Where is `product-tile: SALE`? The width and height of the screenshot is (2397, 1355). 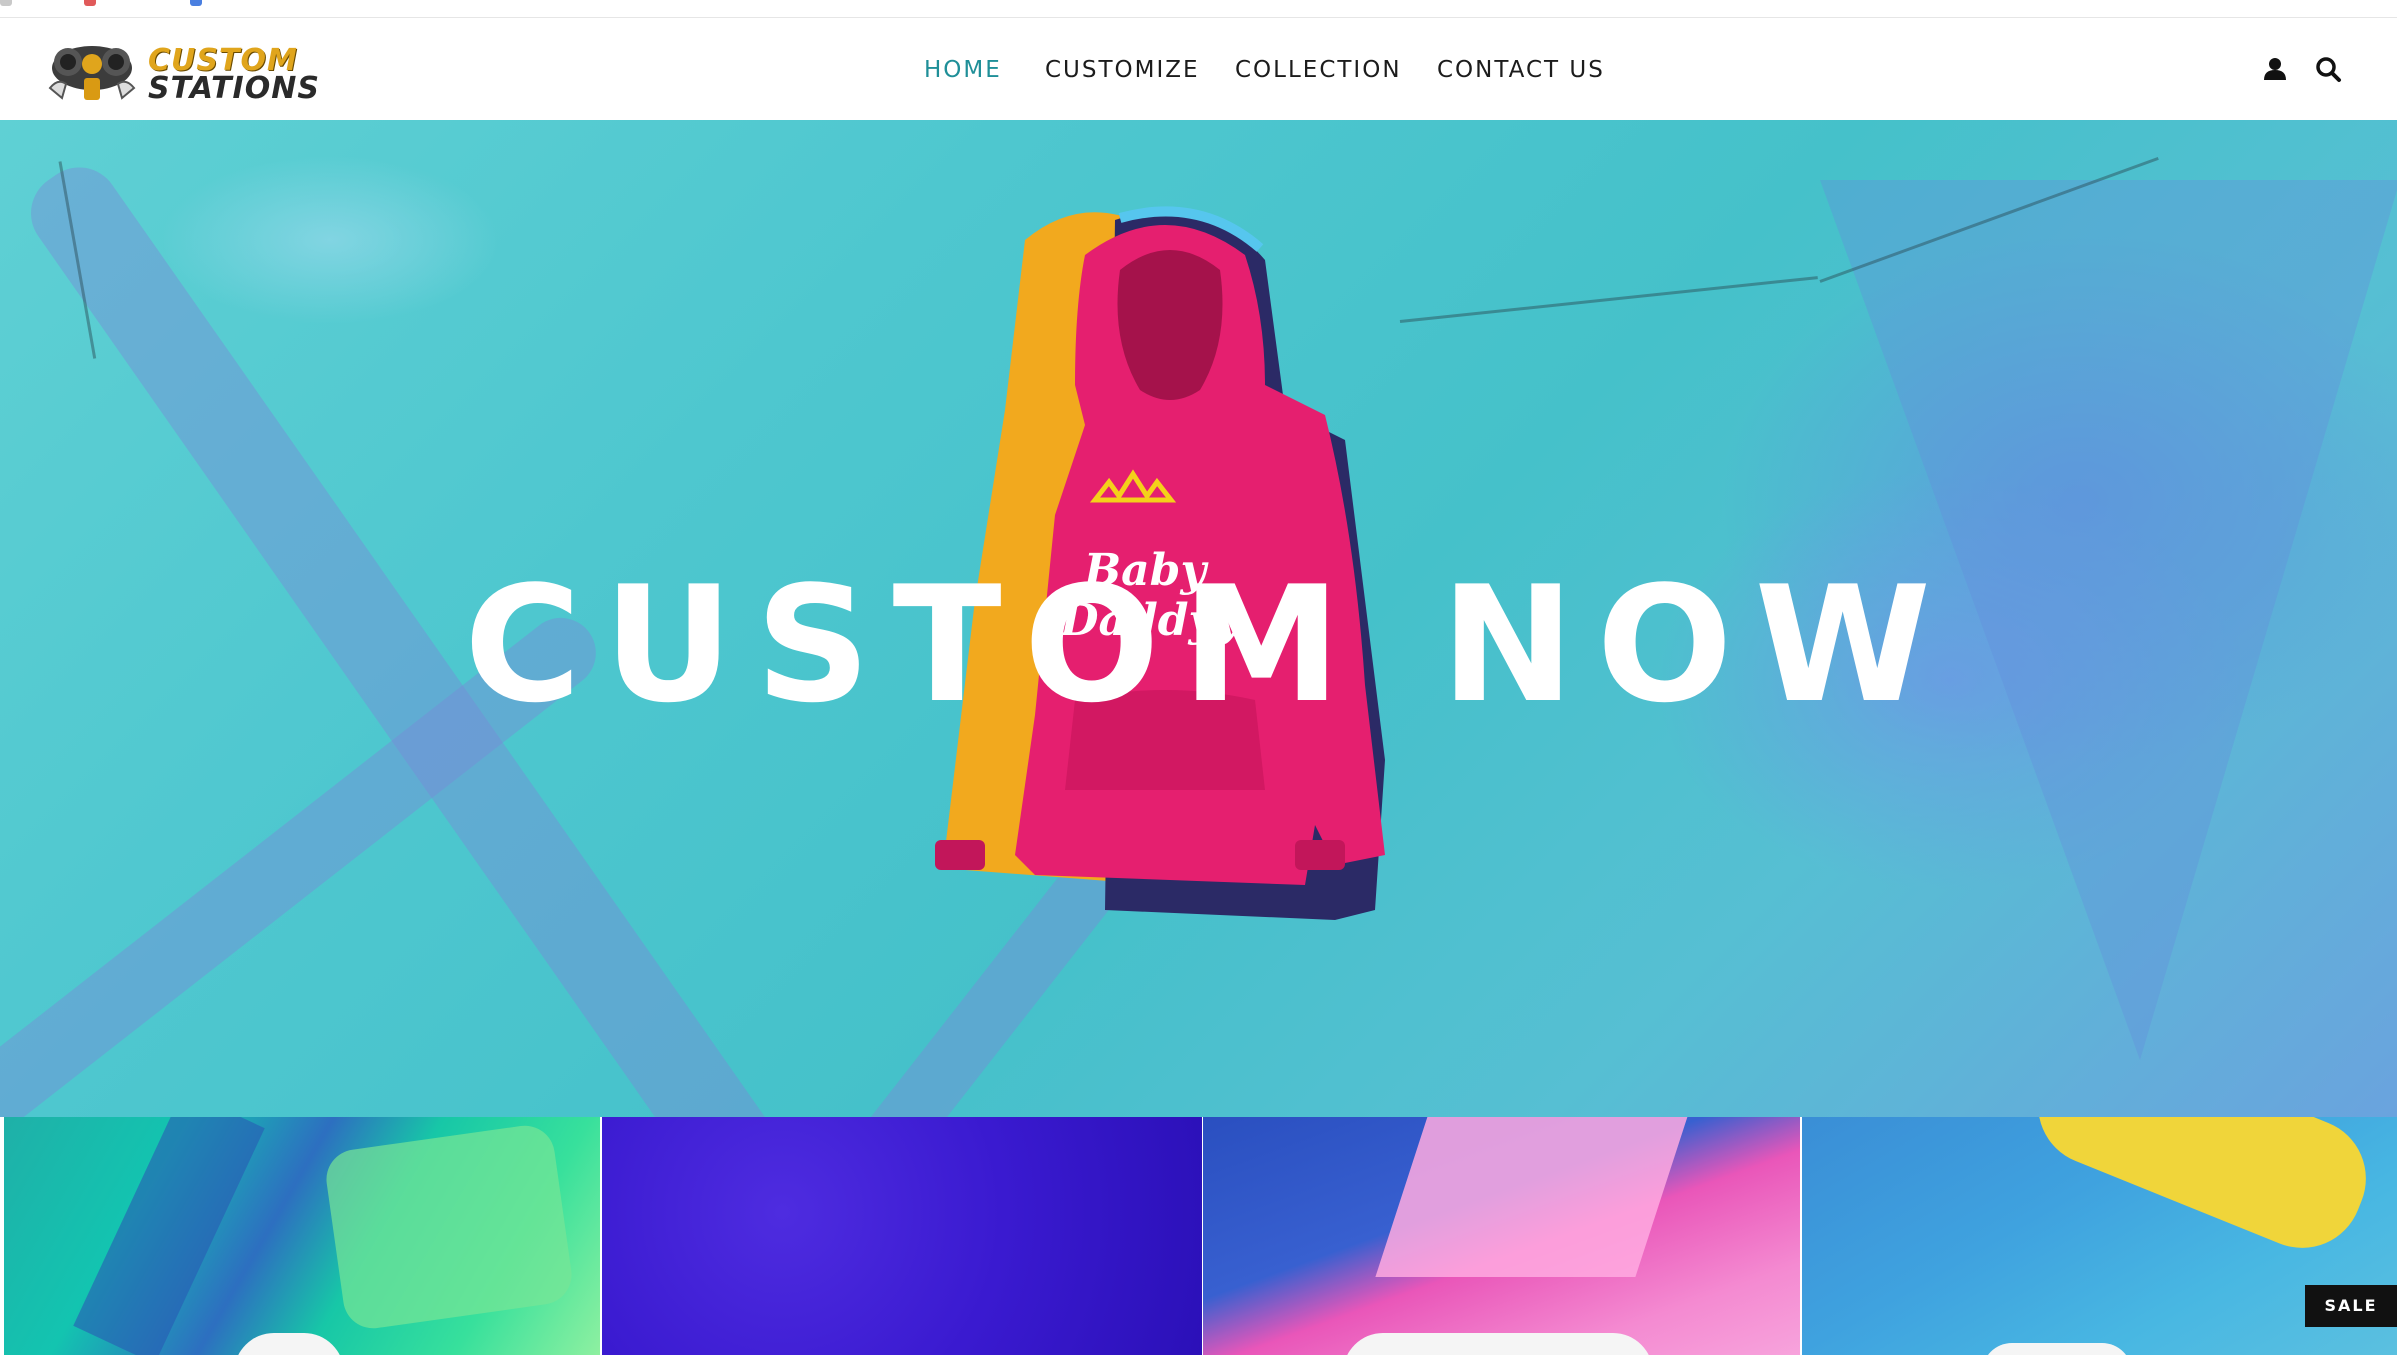
product-tile: SALE is located at coordinates (2099, 1236).